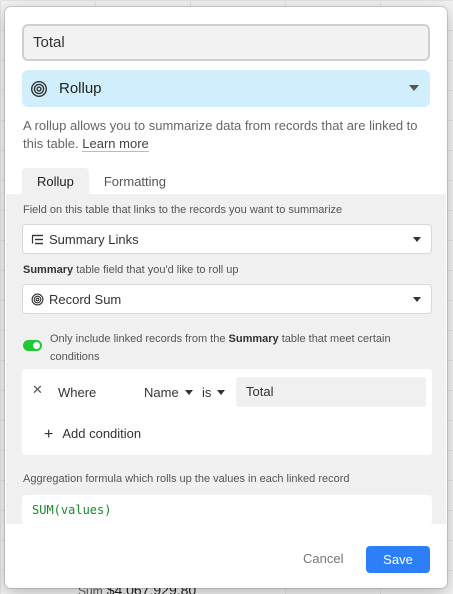 The image size is (453, 594). Describe the element at coordinates (214, 392) in the screenshot. I see `condition-operator-select: is` at that location.